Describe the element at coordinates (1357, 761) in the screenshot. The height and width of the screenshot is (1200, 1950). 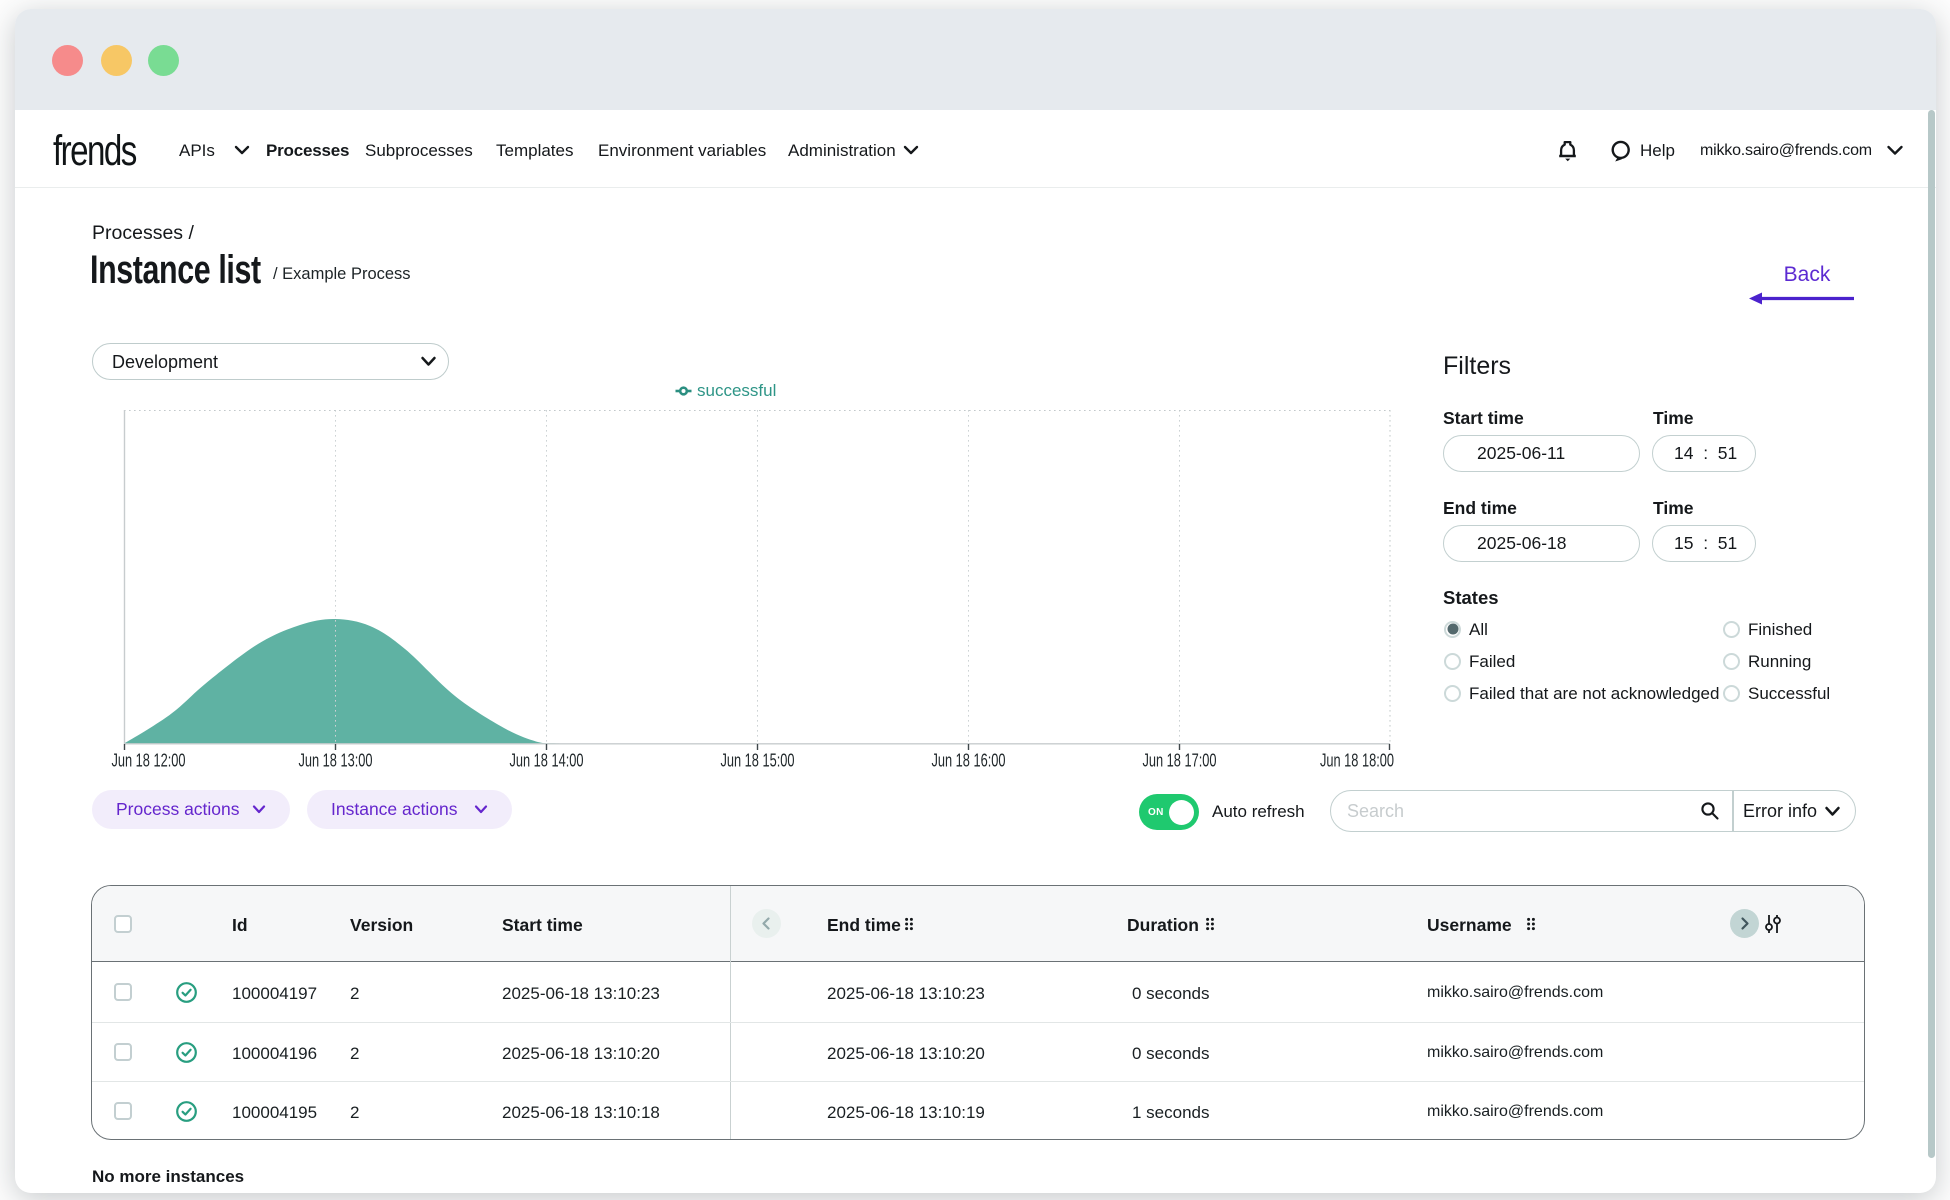
I see `svg-text: Jun 18 18:00` at that location.